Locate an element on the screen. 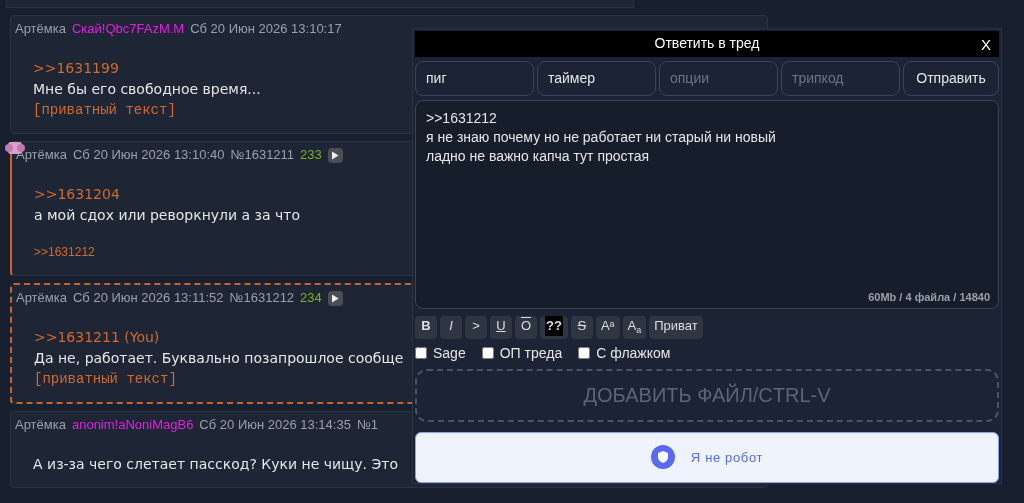  tripcode: anonim!aNoniMagB6 is located at coordinates (132, 425).